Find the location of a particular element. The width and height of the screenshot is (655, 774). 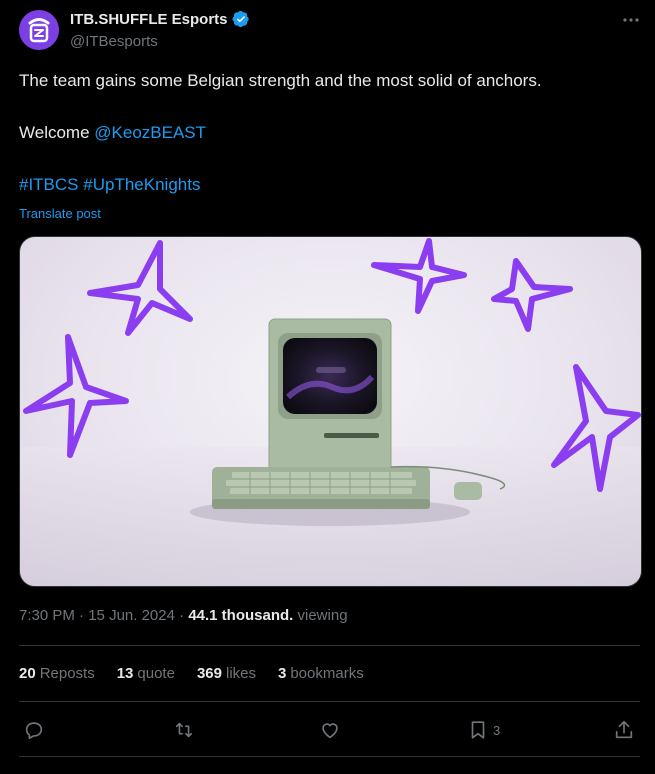

hashtag-uptheknights-link: #UpTheKnights is located at coordinates (141, 184).